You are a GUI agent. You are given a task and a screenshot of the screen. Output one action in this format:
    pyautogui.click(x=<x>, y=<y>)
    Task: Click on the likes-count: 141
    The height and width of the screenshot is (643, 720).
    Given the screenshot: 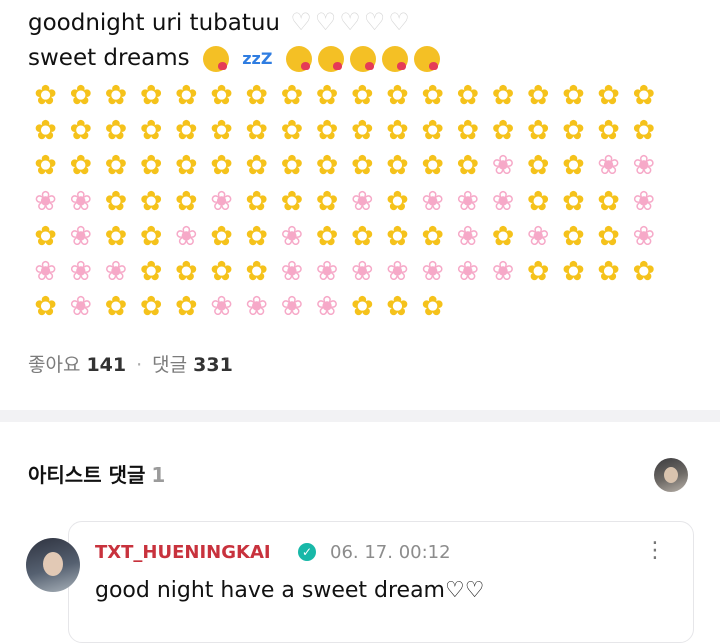 What is the action you would take?
    pyautogui.click(x=106, y=365)
    